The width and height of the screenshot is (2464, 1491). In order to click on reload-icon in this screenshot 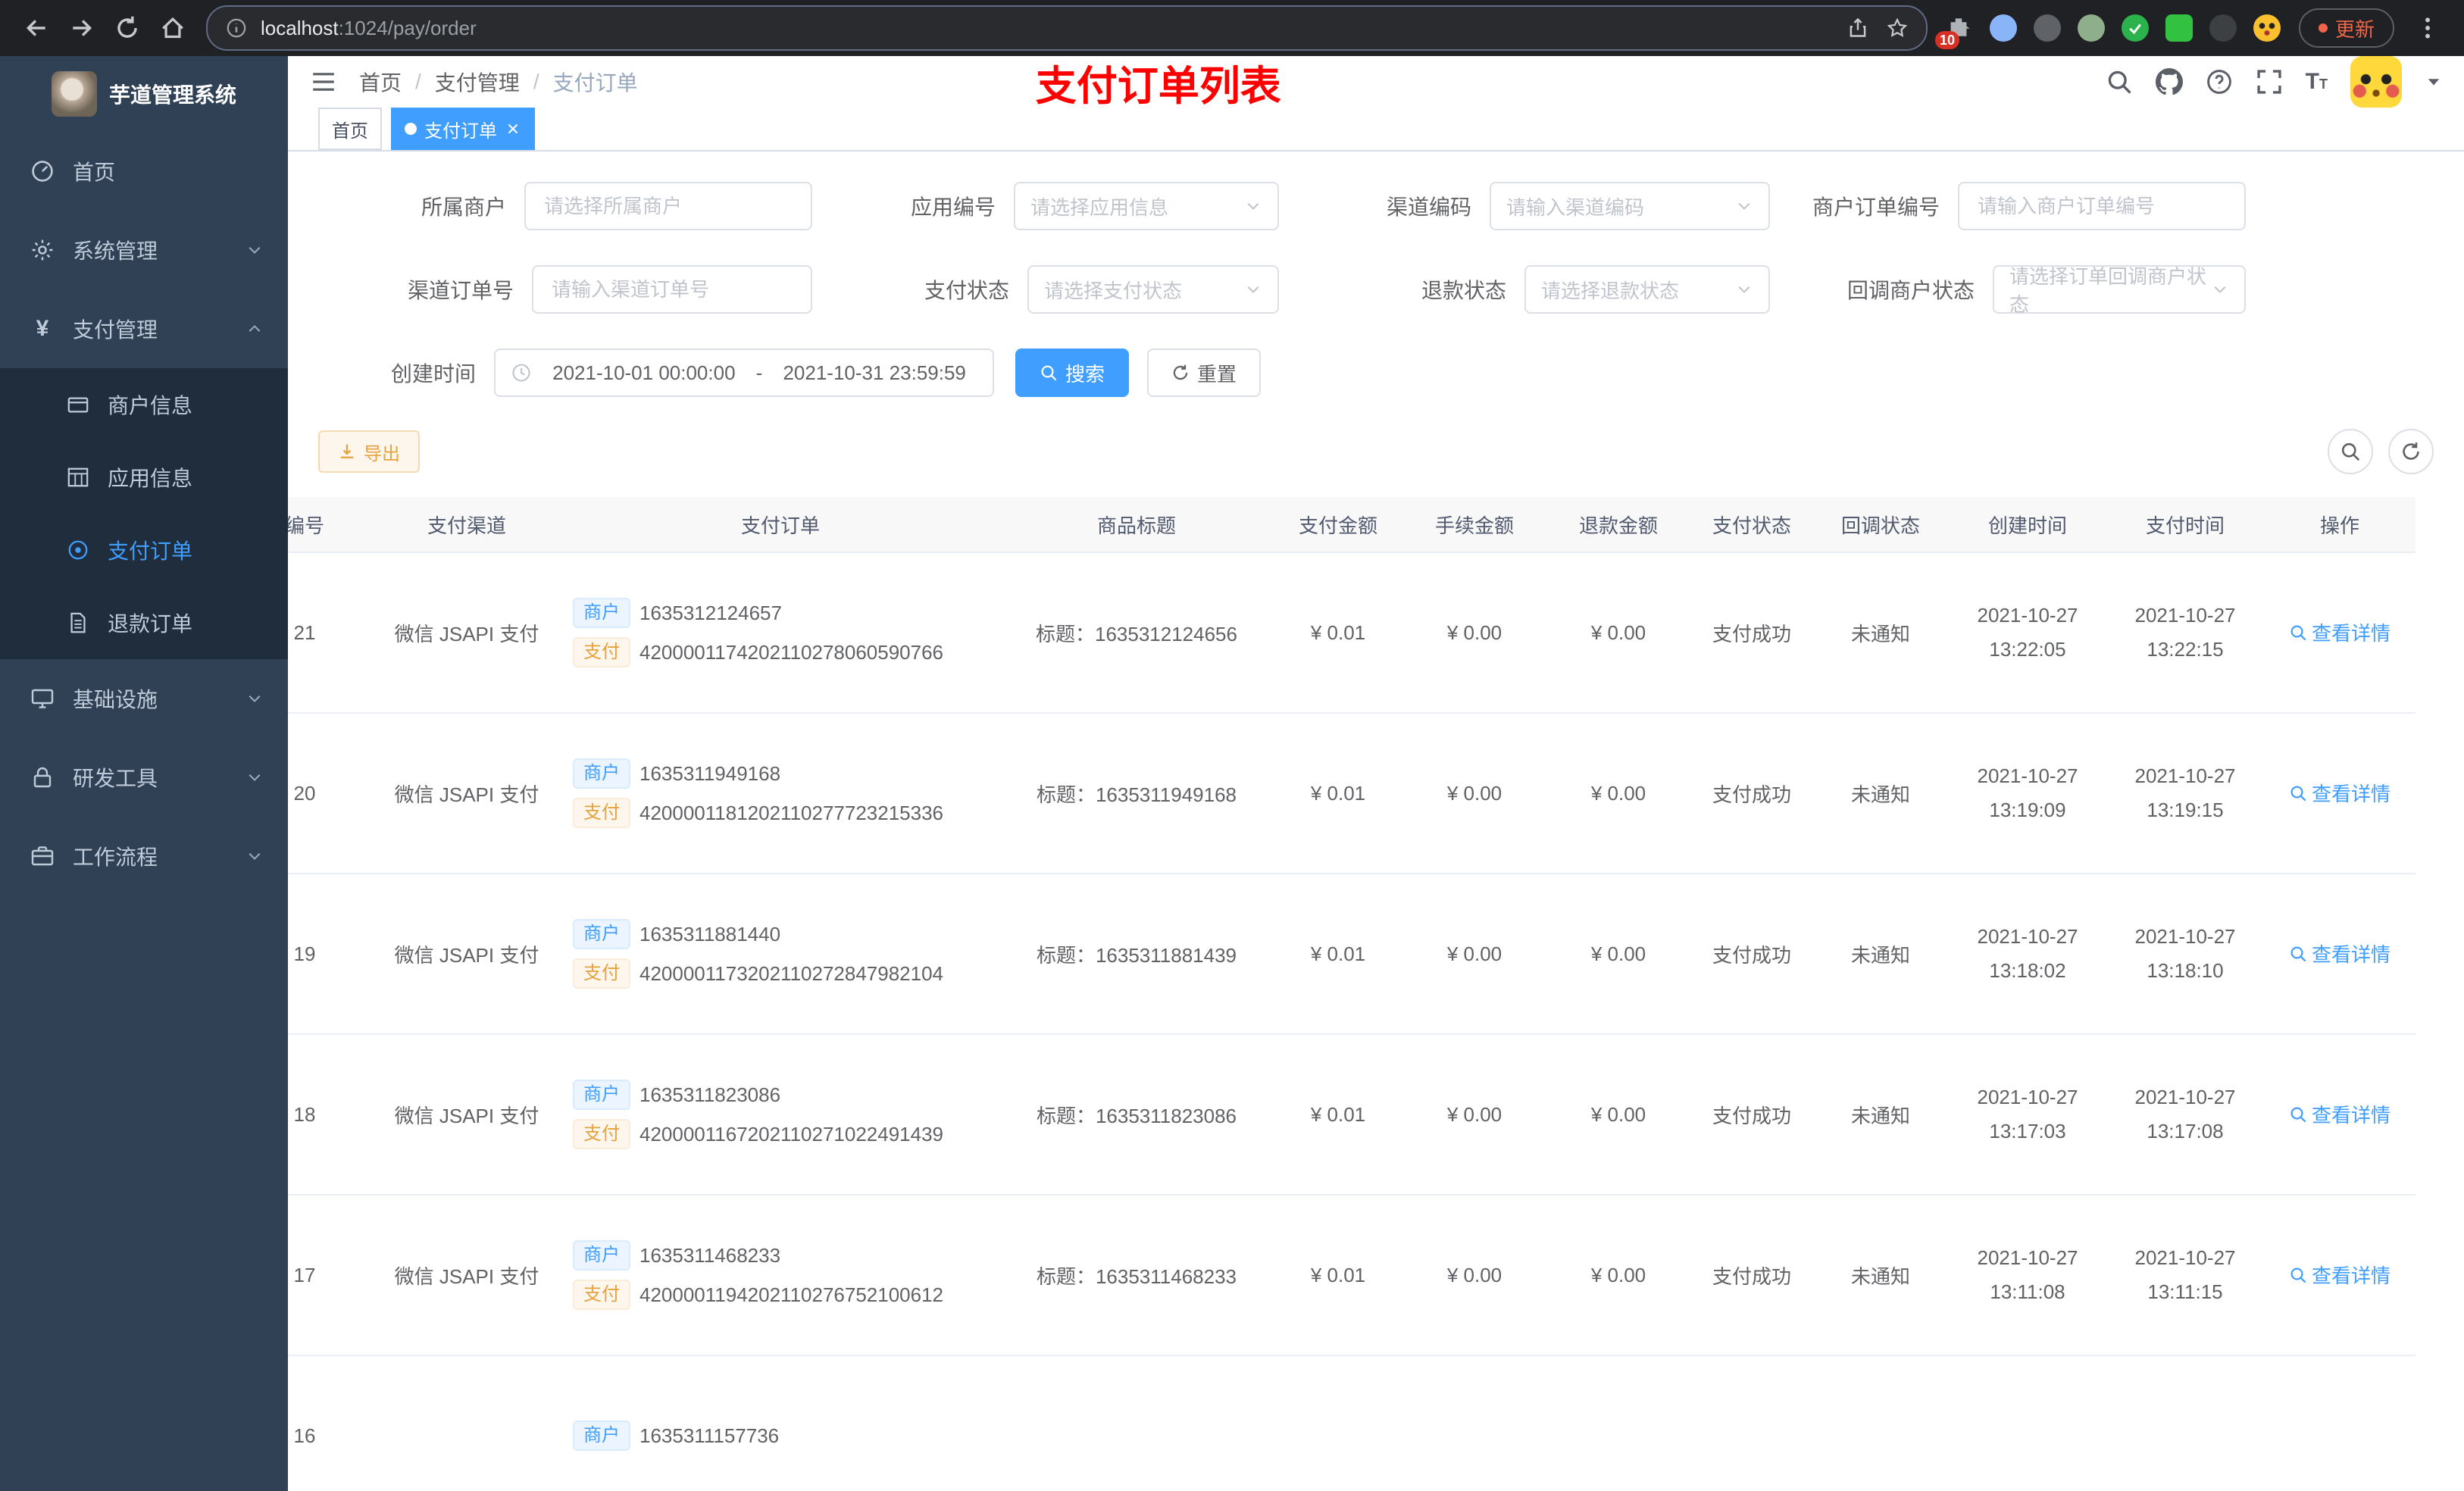, I will do `click(127, 28)`.